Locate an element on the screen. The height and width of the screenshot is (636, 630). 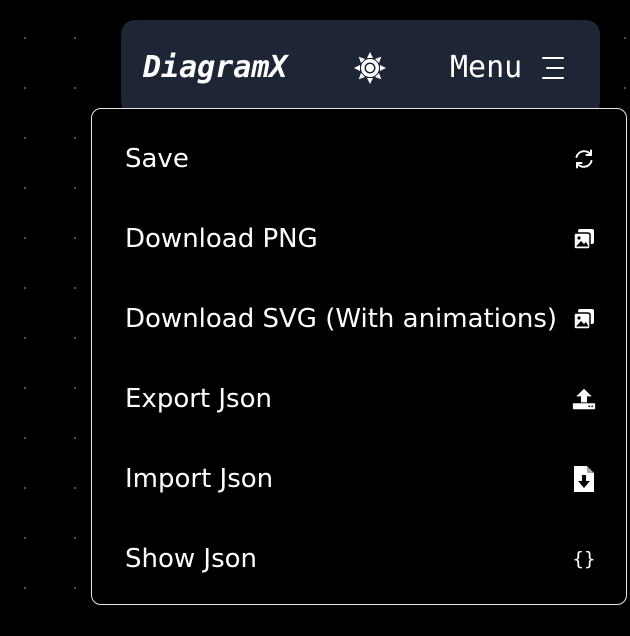
menu-item-save: Save is located at coordinates (359, 159).